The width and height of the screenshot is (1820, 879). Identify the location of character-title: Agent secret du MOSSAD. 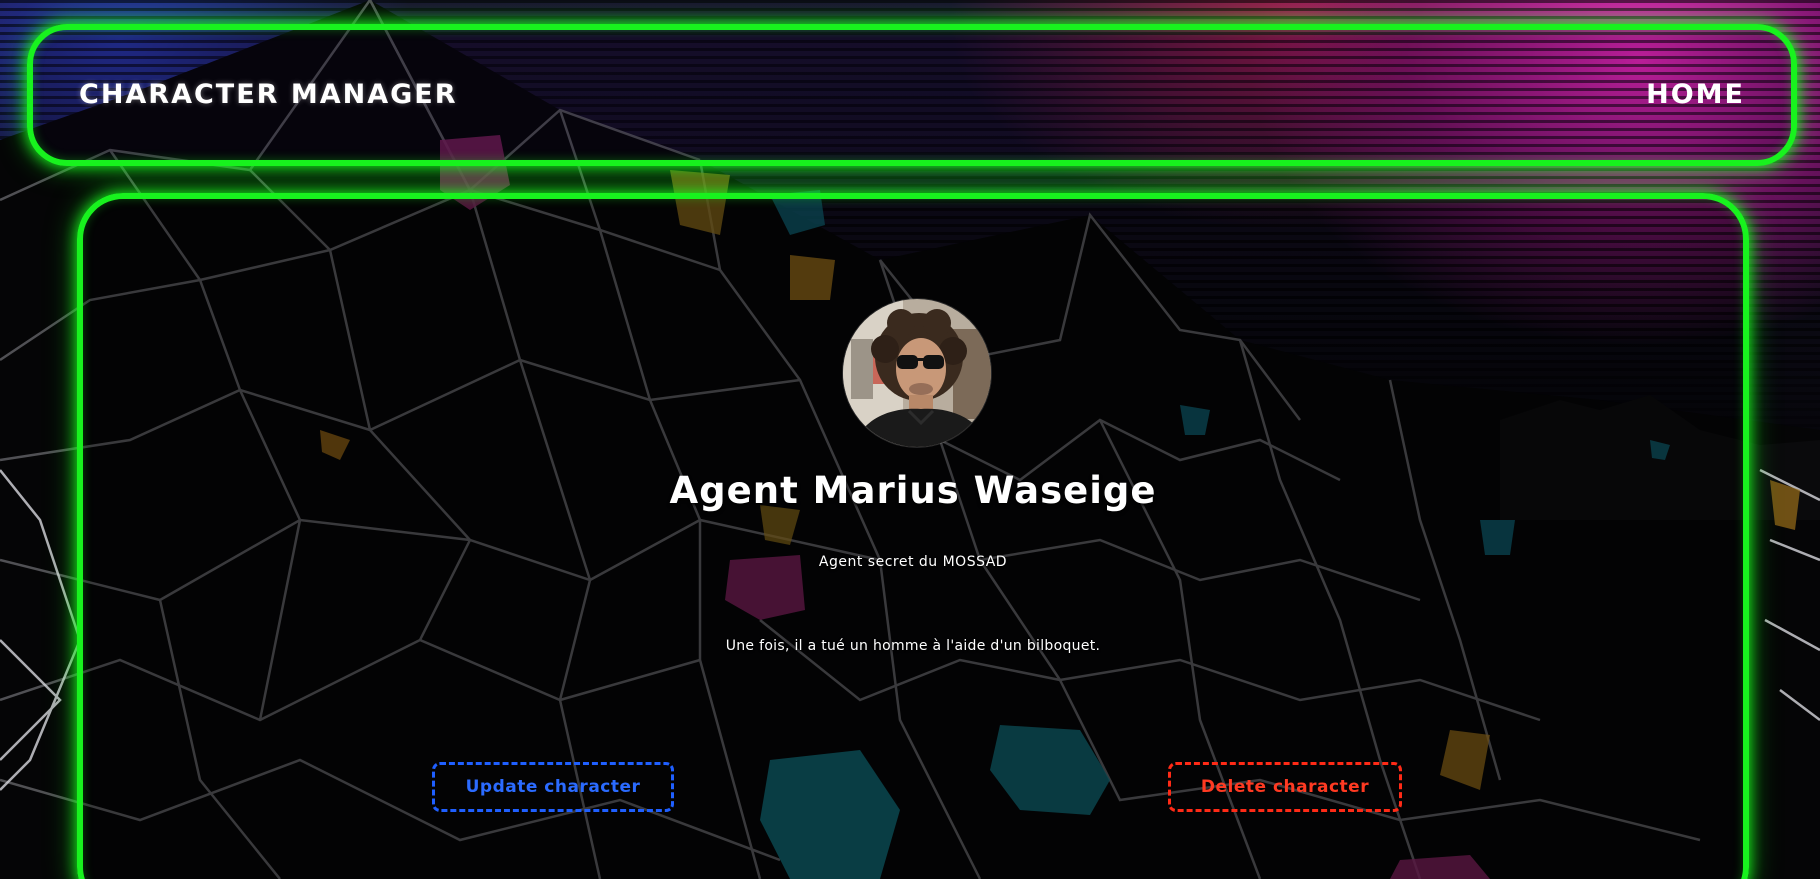
(913, 562).